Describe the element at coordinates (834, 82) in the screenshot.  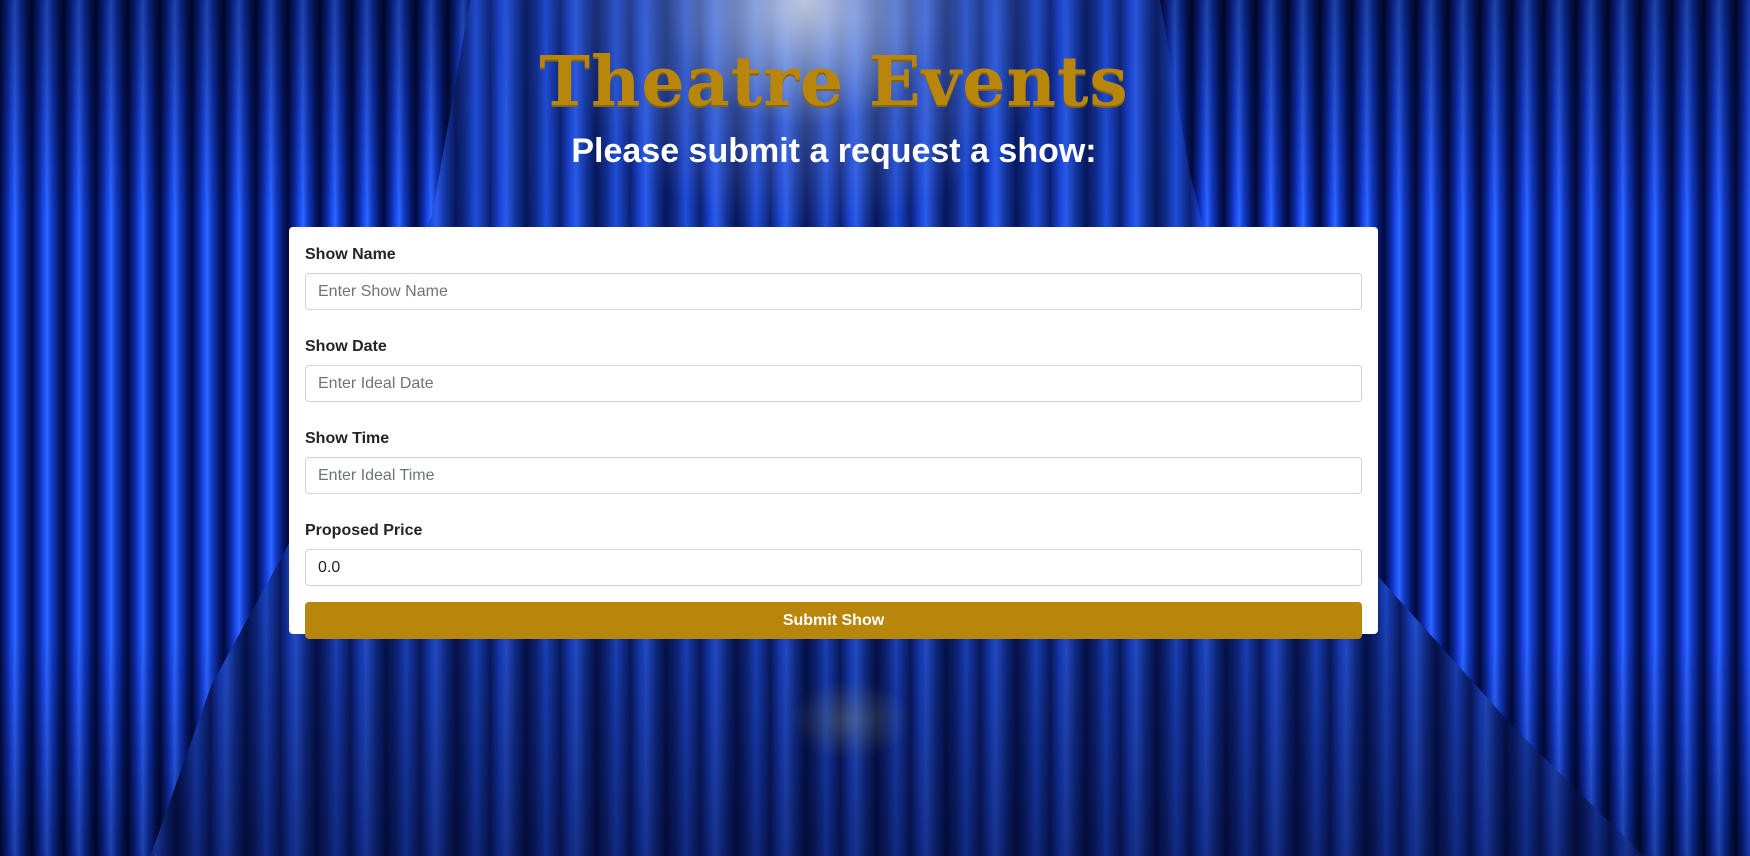
I see `brand-title: Theatre Events` at that location.